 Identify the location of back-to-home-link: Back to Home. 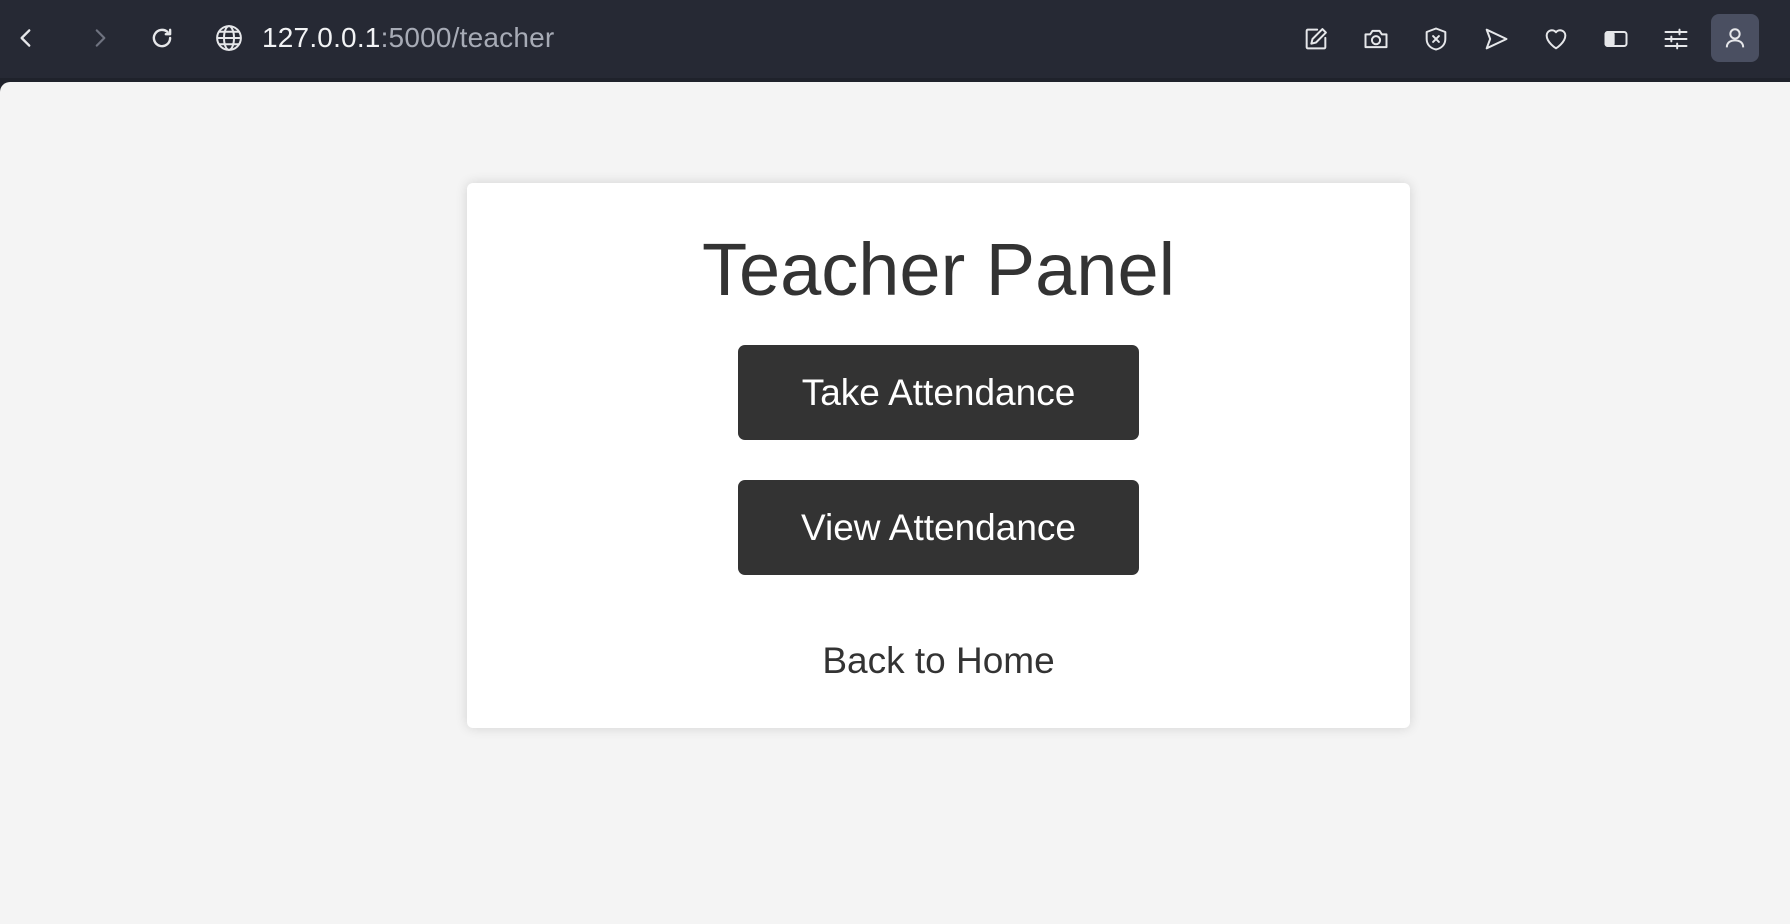
(938, 661).